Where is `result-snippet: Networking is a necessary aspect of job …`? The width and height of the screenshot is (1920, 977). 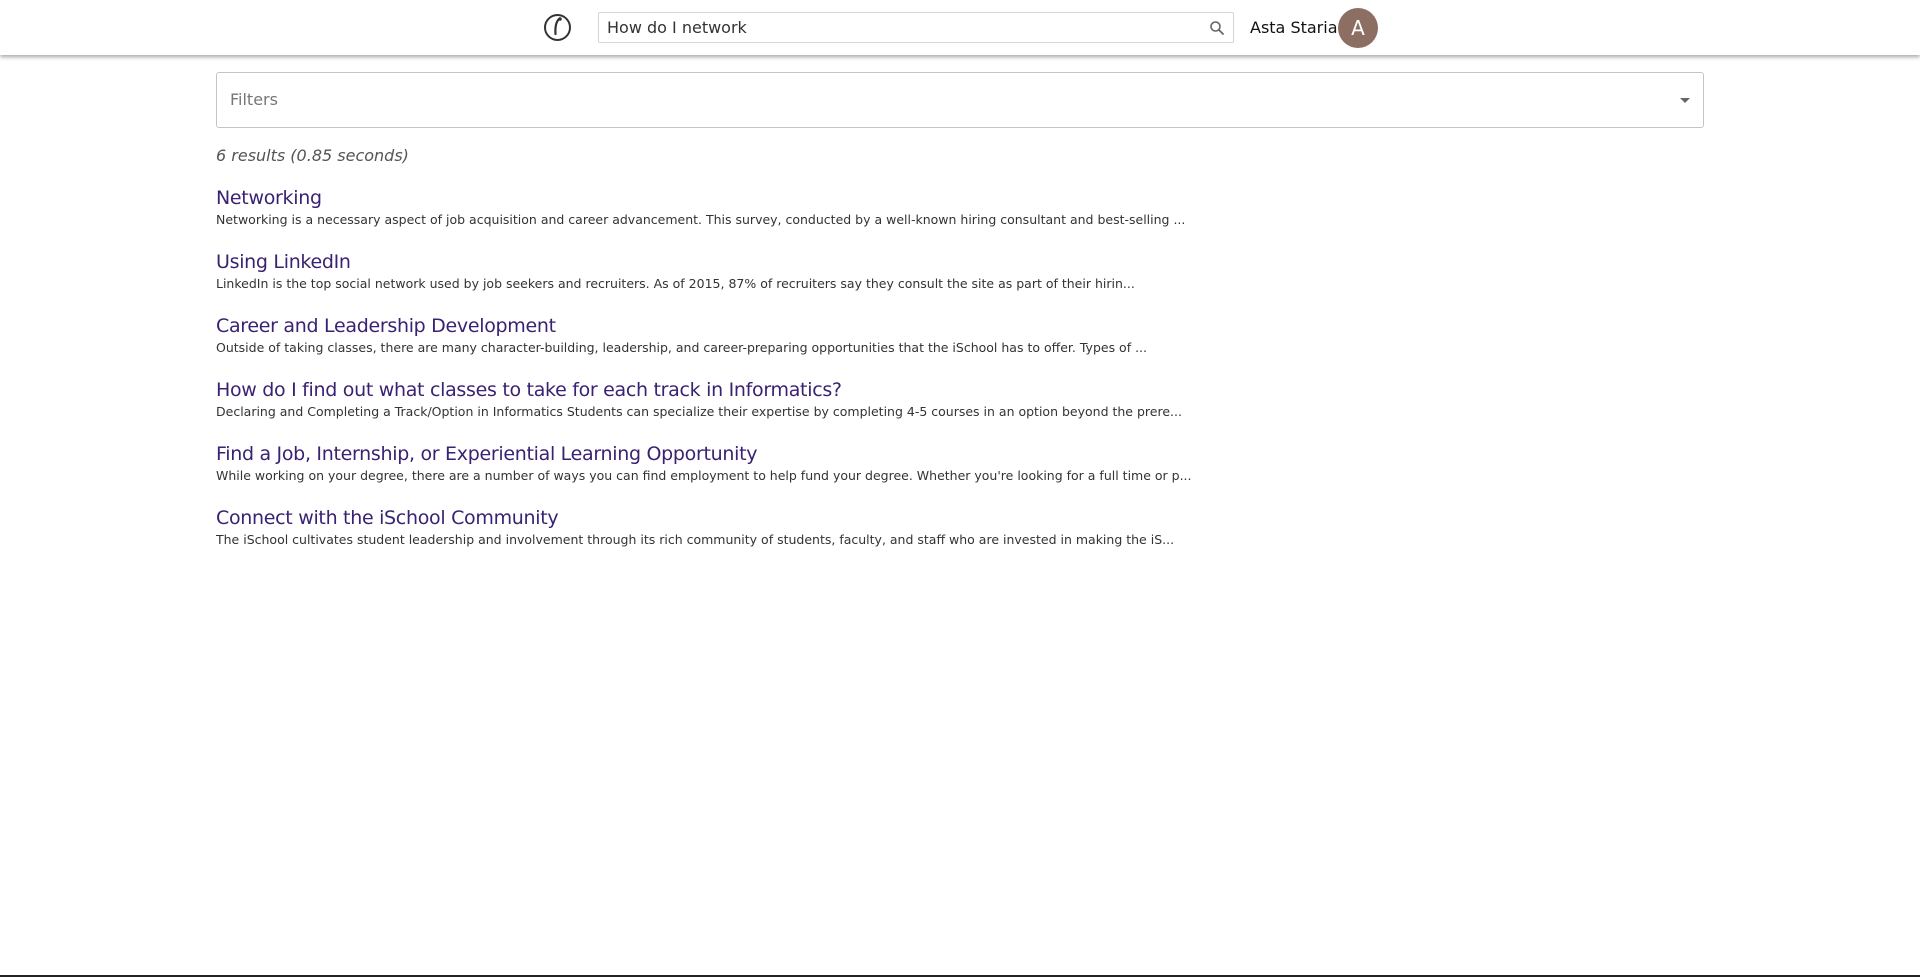 result-snippet: Networking is a necessary aspect of job … is located at coordinates (701, 219).